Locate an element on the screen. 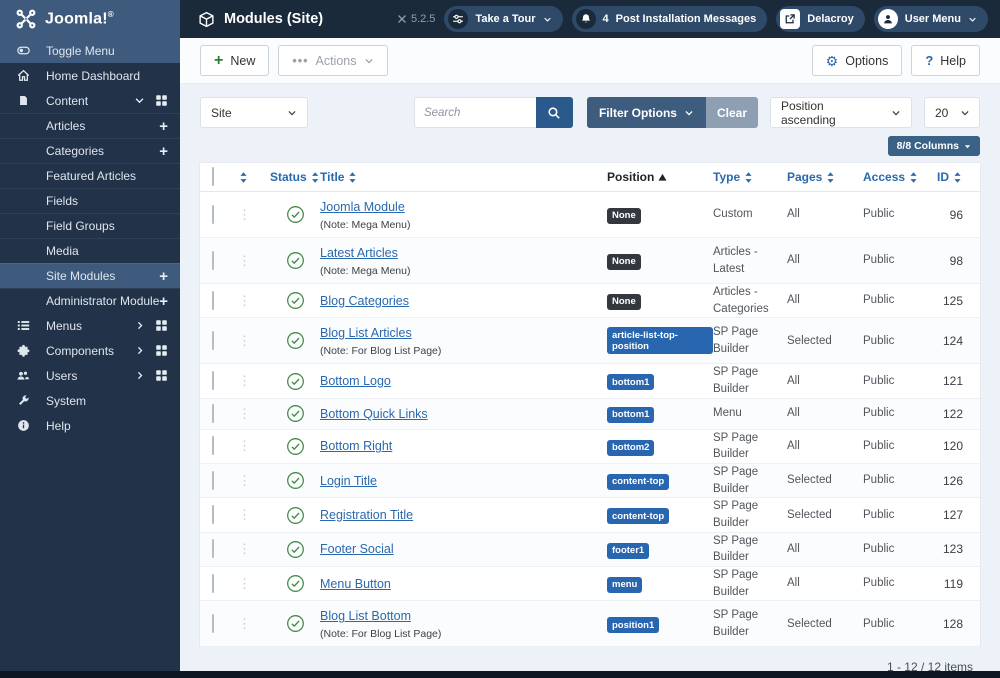 The image size is (1000, 678). module-title-link: Registration Title is located at coordinates (366, 515).